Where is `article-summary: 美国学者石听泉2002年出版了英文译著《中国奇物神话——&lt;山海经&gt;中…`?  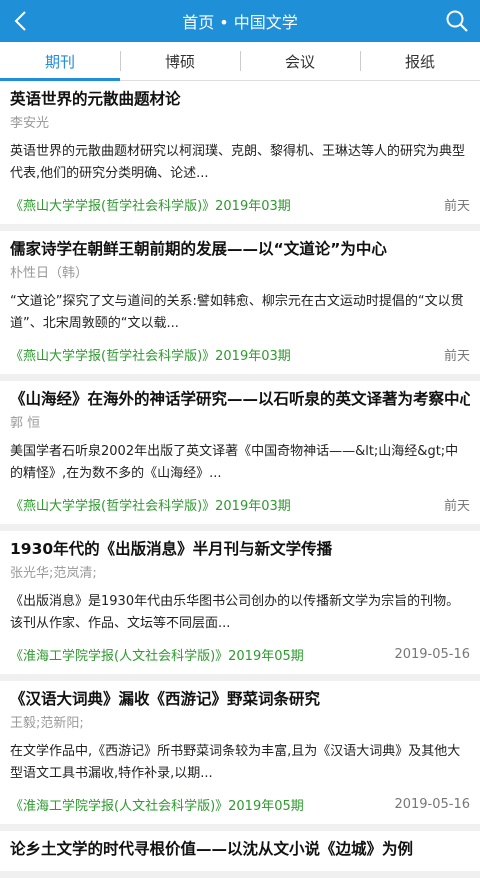
article-summary: 美国学者石听泉2002年出版了英文译著《中国奇物神话——&lt;山海经&gt;中… is located at coordinates (234, 462).